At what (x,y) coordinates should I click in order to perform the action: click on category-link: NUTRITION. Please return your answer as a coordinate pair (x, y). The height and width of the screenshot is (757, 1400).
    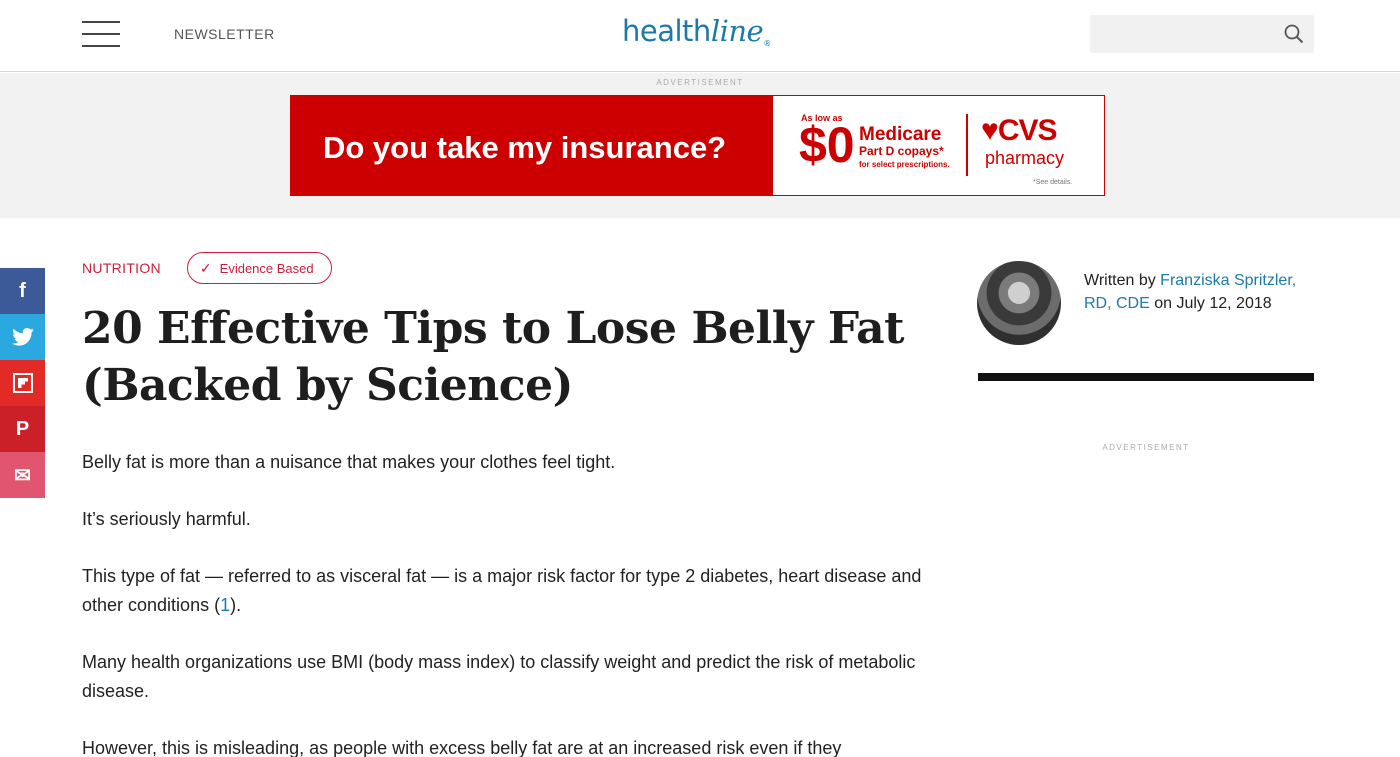
    Looking at the image, I should click on (121, 268).